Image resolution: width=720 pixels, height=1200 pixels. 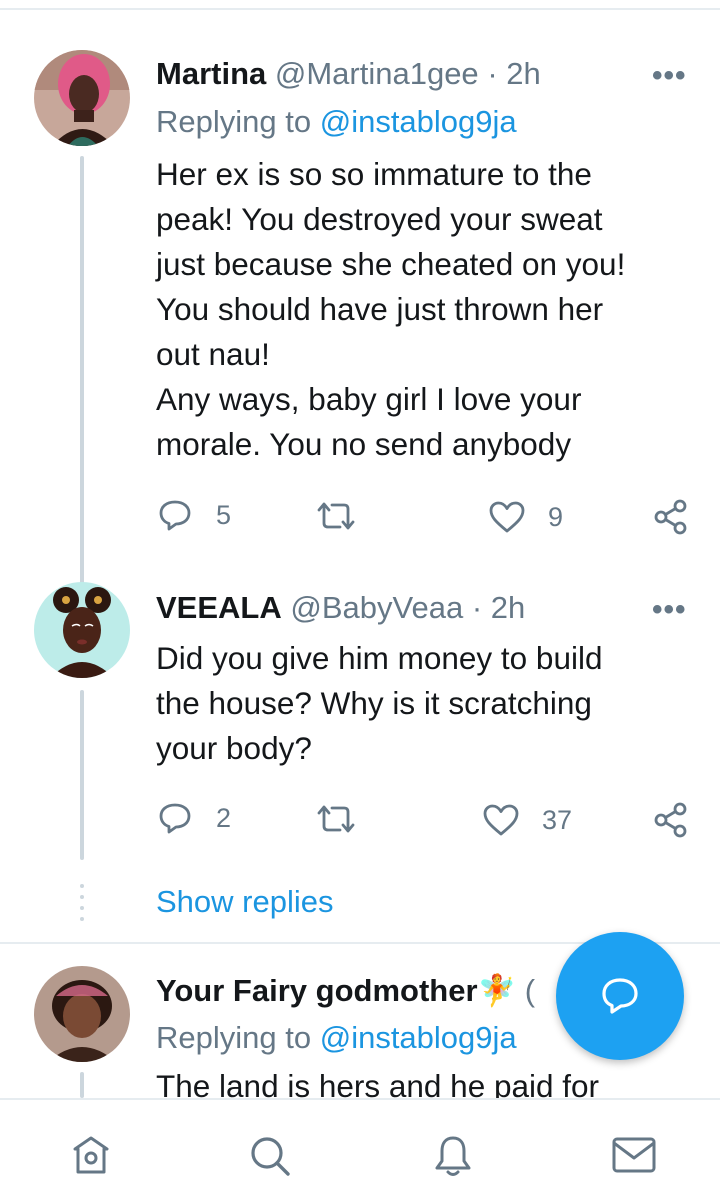 What do you see at coordinates (224, 818) in the screenshot?
I see `reply-count: 2` at bounding box center [224, 818].